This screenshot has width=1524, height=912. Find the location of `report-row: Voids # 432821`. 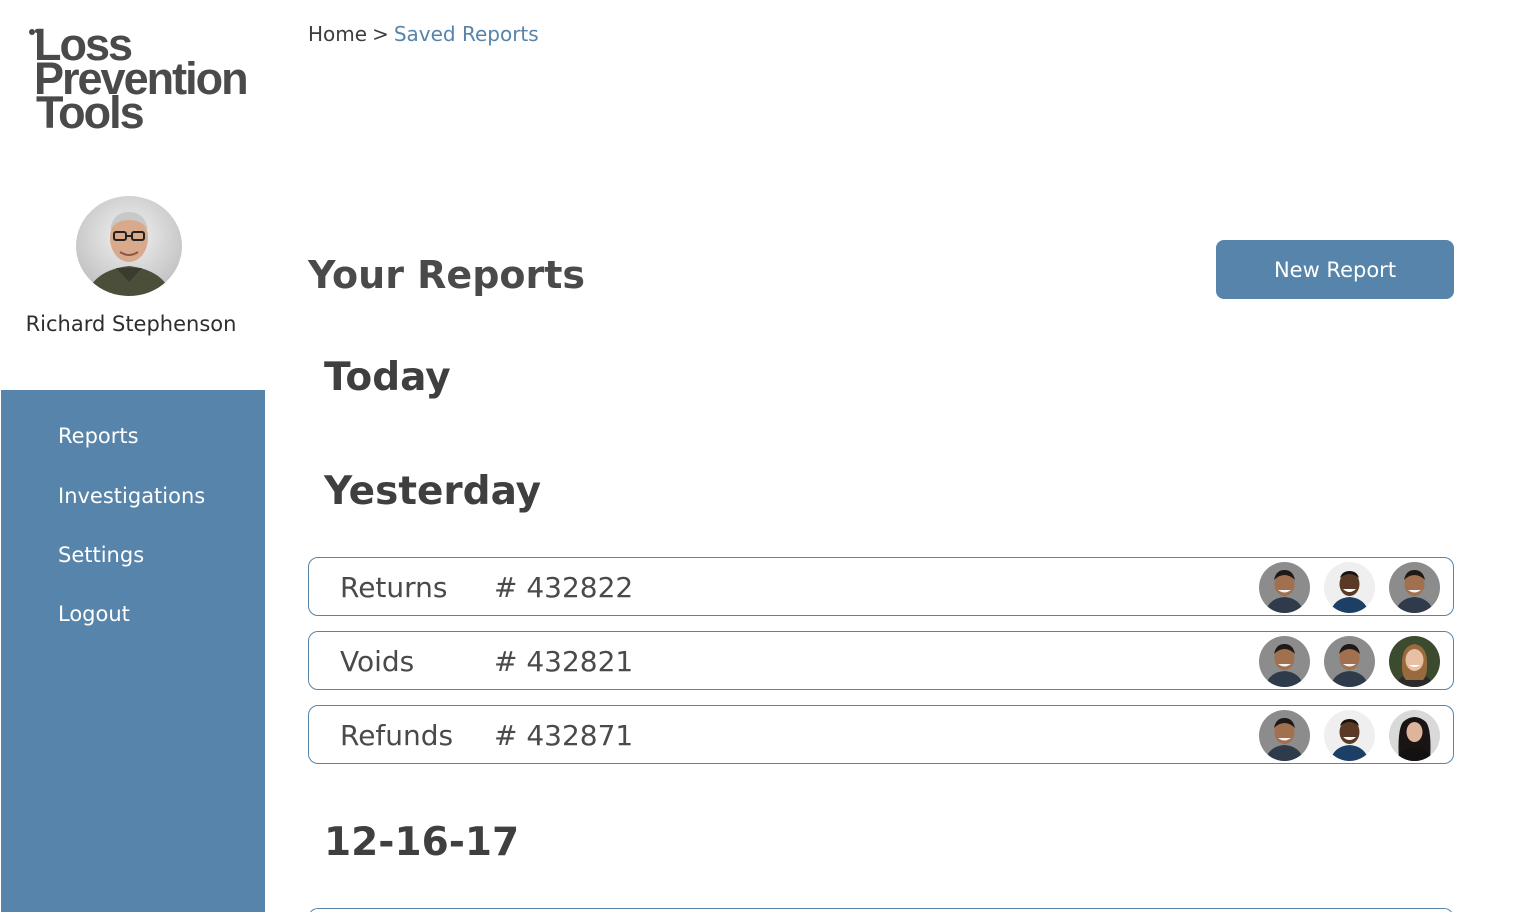

report-row: Voids # 432821 is located at coordinates (881, 660).